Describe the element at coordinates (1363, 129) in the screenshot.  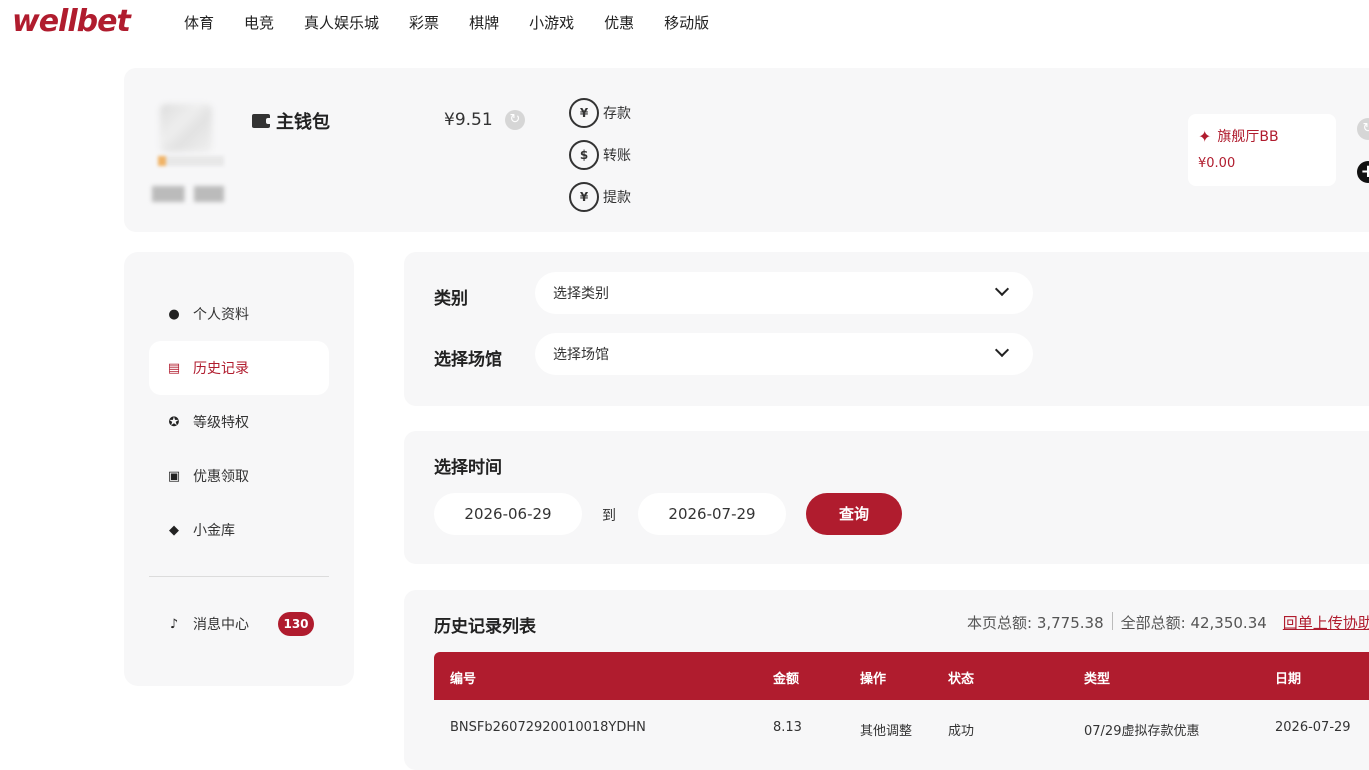
I see `refresh-venue-icon: ↻` at that location.